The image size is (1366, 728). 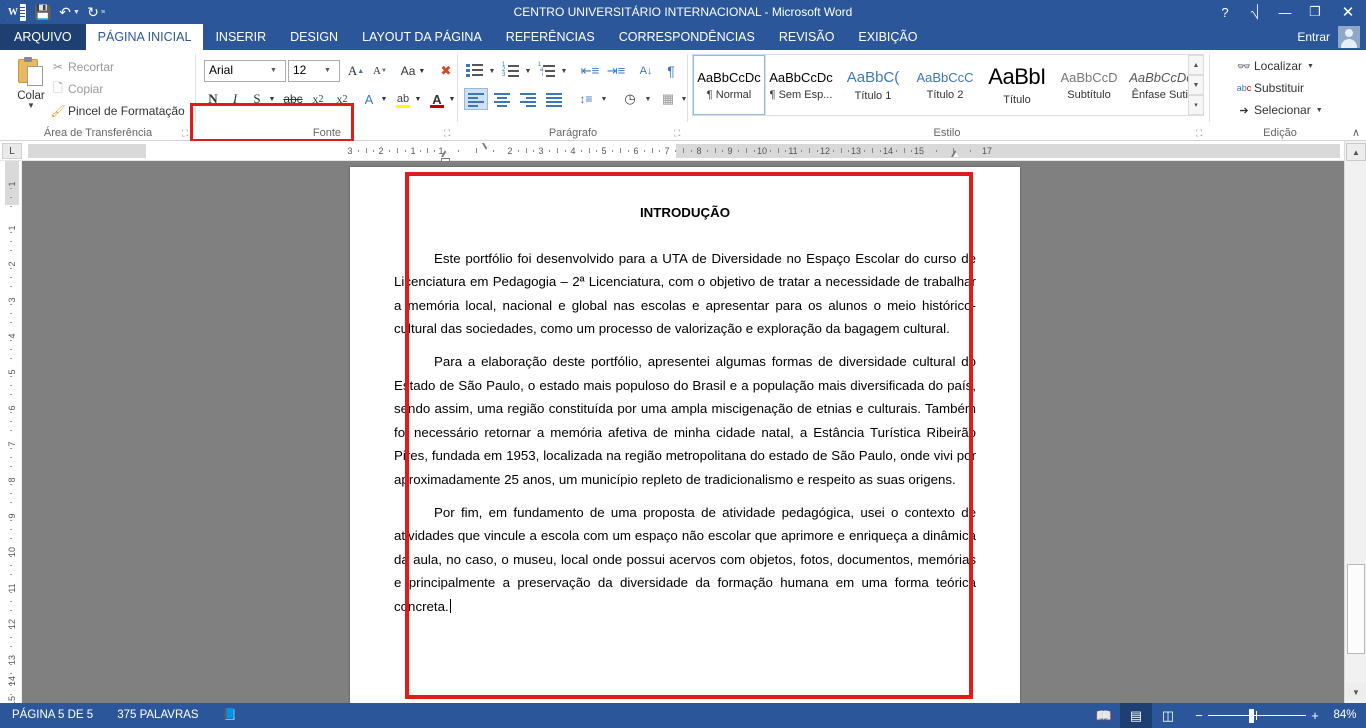 What do you see at coordinates (230, 715) in the screenshot?
I see `proofing-errors-icon: 📘` at bounding box center [230, 715].